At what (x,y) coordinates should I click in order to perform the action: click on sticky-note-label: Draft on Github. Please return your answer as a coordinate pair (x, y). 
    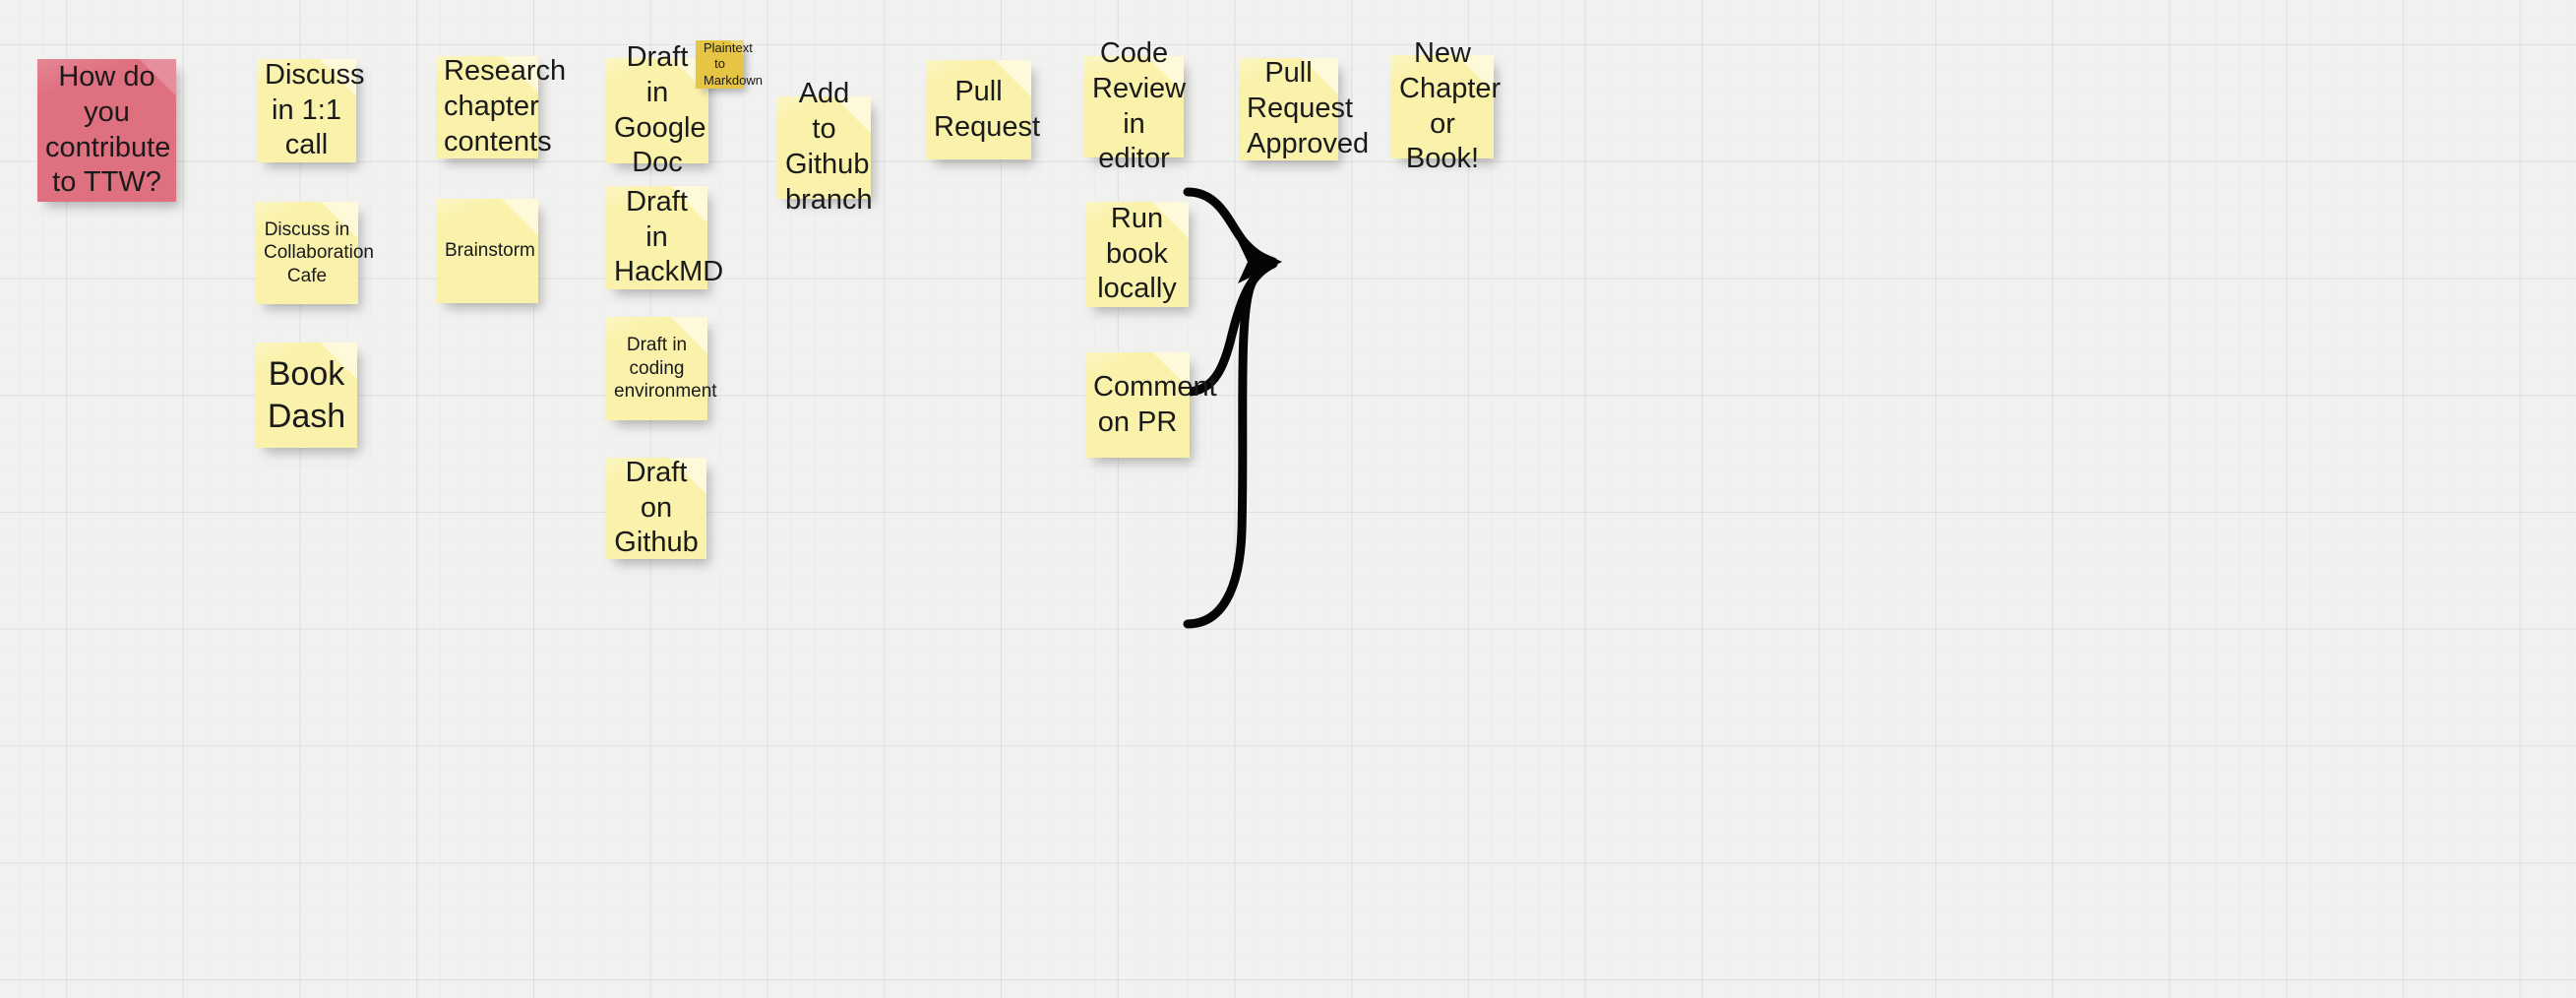
    Looking at the image, I should click on (656, 507).